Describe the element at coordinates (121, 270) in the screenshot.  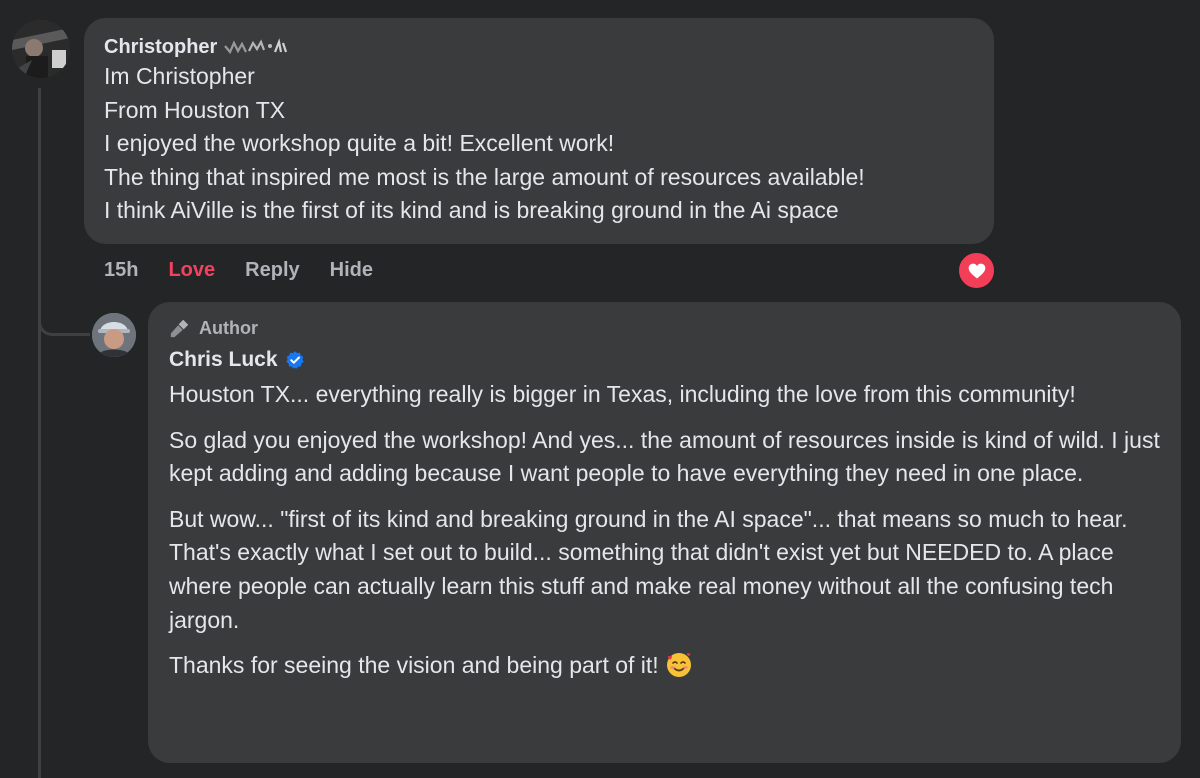
I see `comment-timestamp: 15h` at that location.